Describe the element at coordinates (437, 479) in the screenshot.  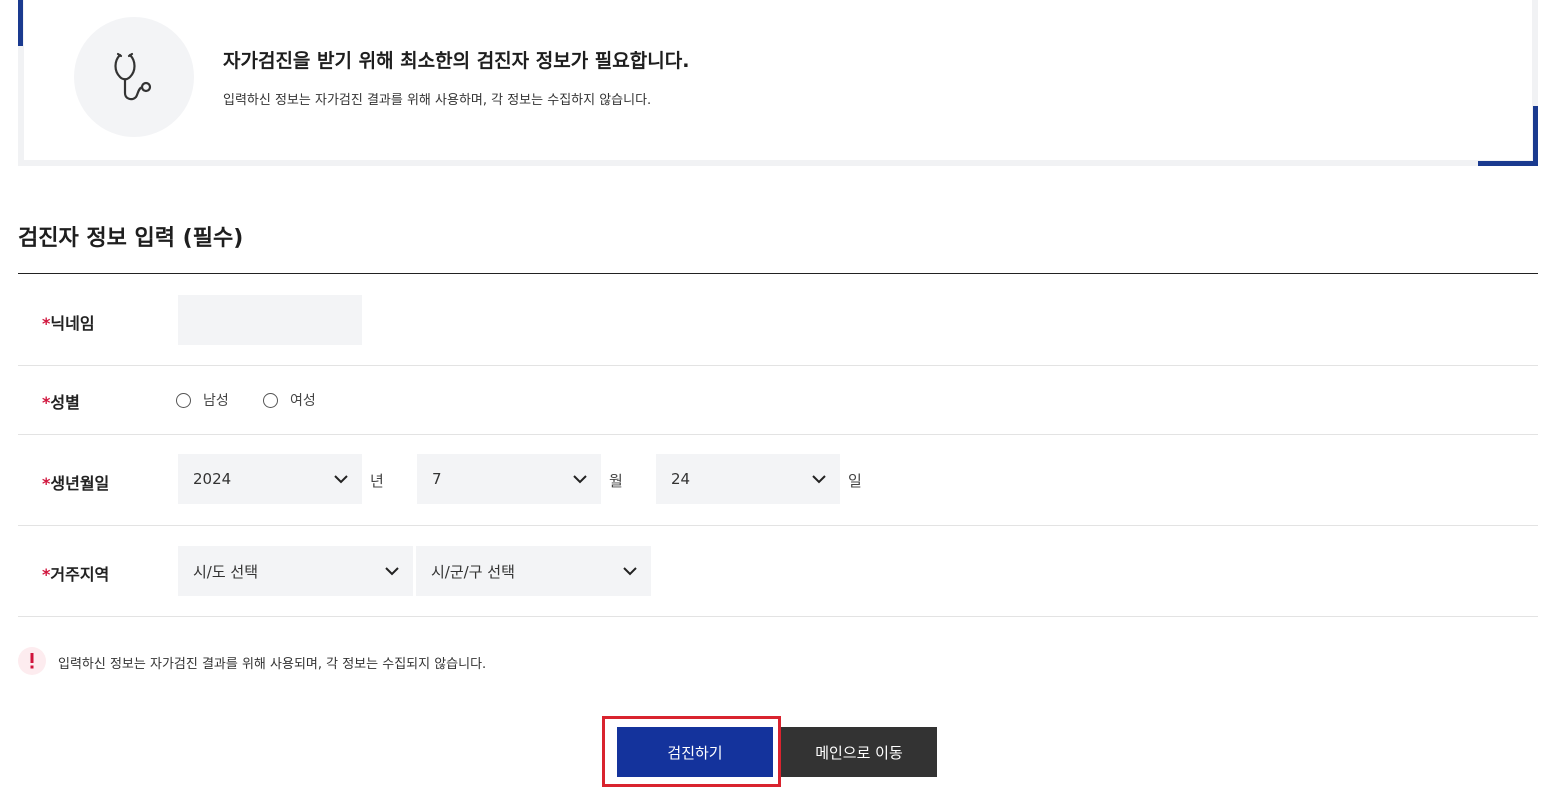
I see `birth-month-value: 7` at that location.